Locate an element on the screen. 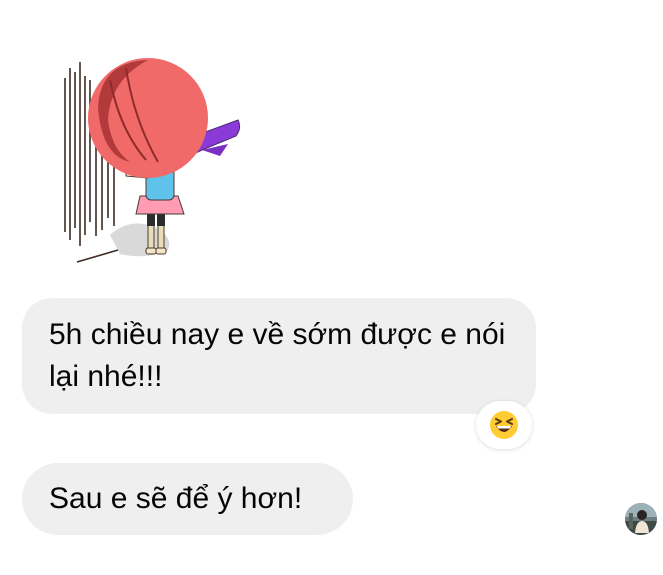 This screenshot has width=663, height=575. avatar-icon is located at coordinates (641, 519).